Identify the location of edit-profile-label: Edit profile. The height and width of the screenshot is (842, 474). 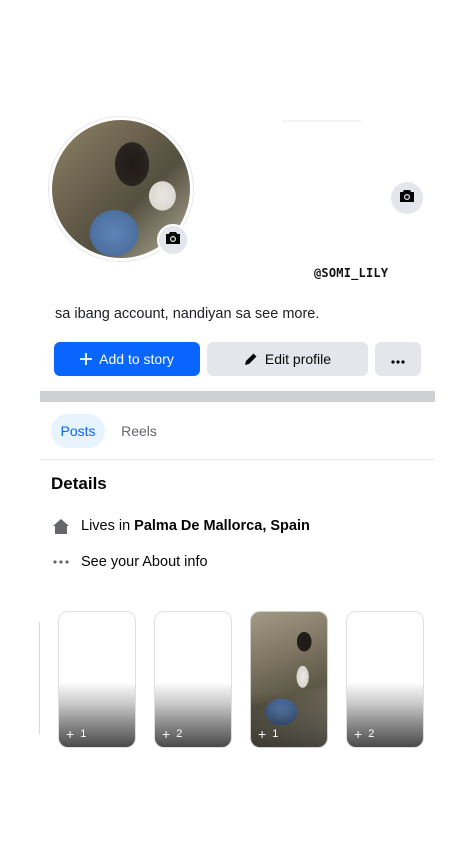
(298, 359).